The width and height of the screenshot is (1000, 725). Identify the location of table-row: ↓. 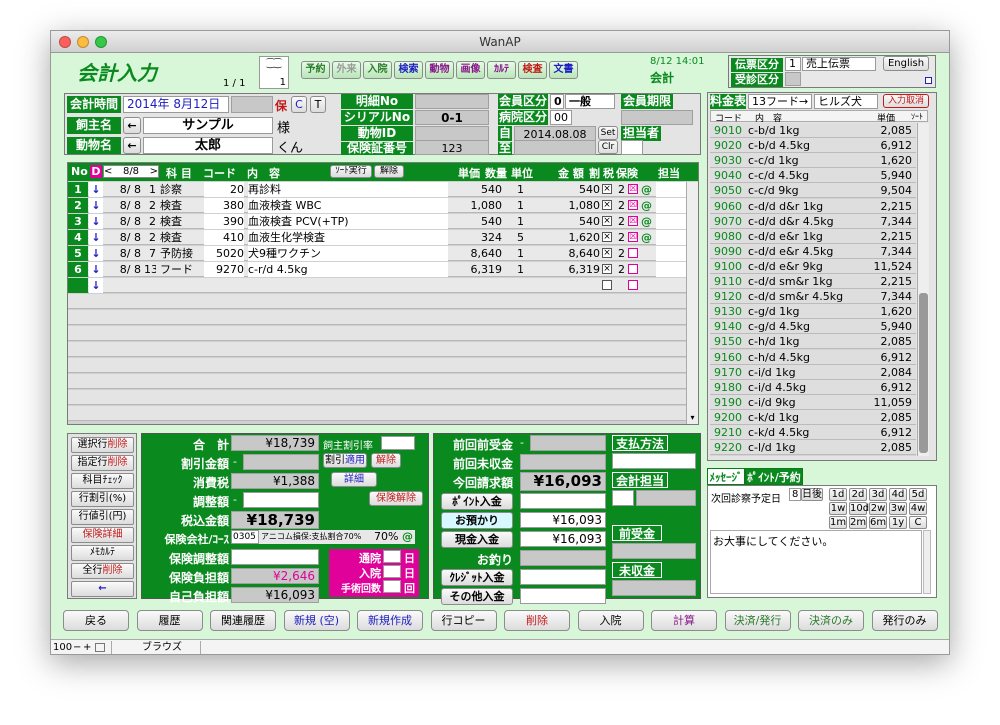
(377, 285).